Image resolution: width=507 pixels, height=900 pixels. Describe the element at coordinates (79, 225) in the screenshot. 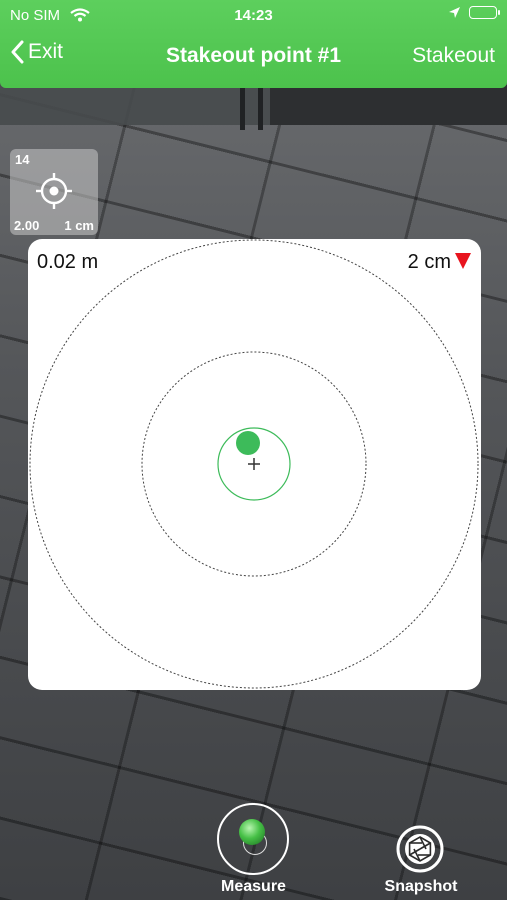

I see `accuracy-precision: 1 cm` at that location.